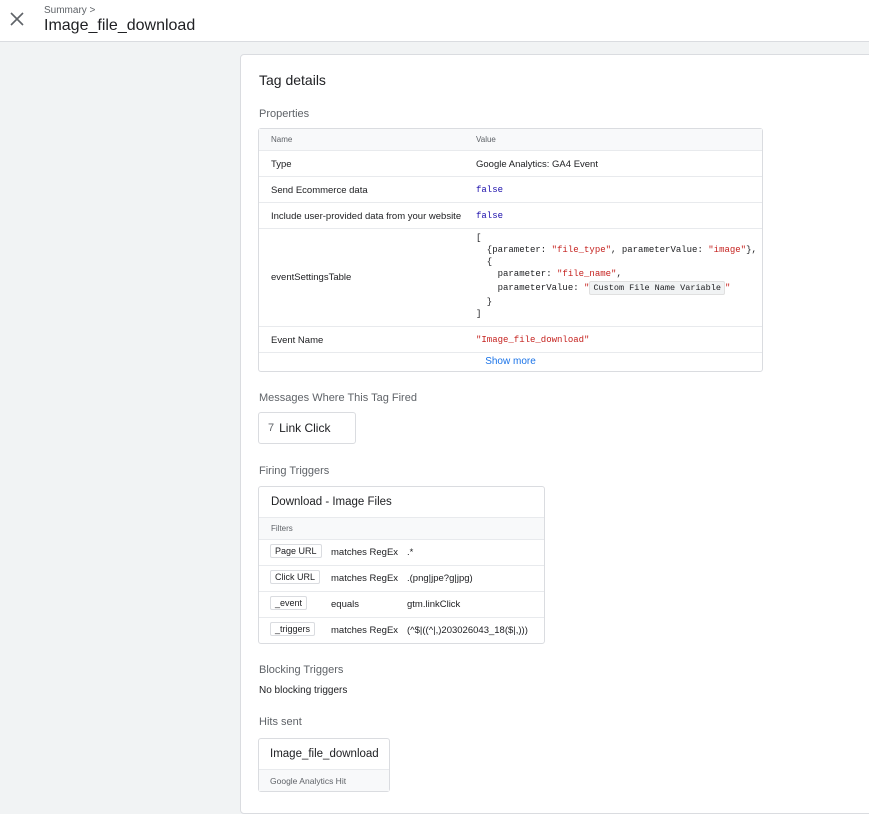  What do you see at coordinates (510, 190) in the screenshot?
I see `property-row-ecommerce: Send Ecommerce data false` at bounding box center [510, 190].